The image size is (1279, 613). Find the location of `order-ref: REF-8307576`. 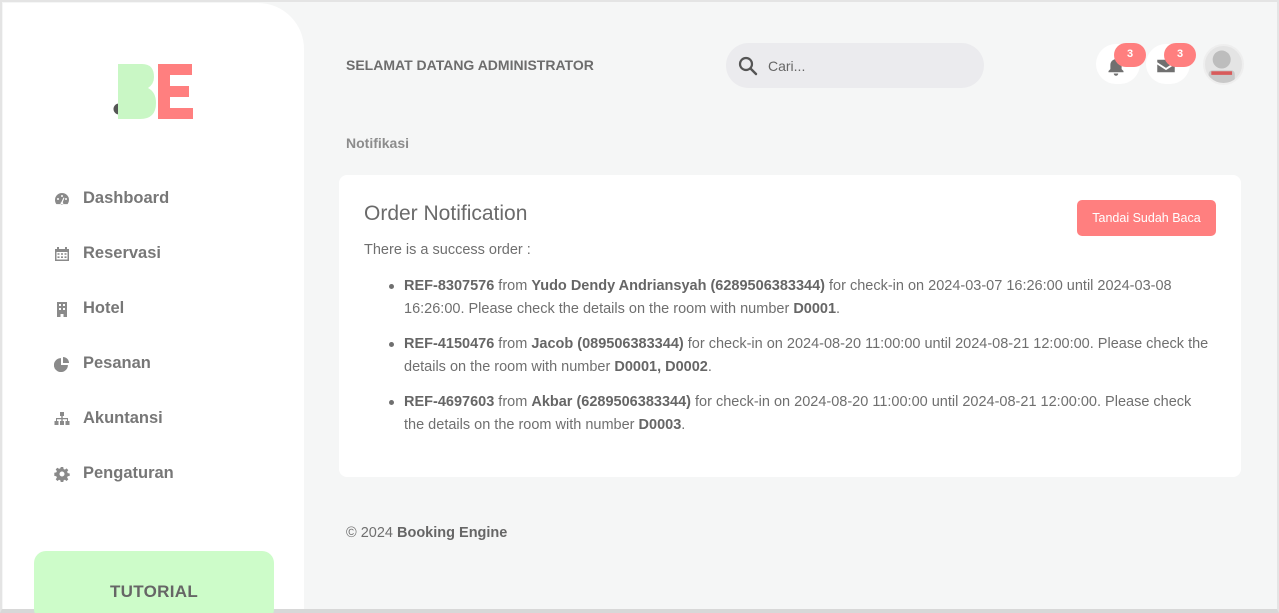

order-ref: REF-8307576 is located at coordinates (449, 286).